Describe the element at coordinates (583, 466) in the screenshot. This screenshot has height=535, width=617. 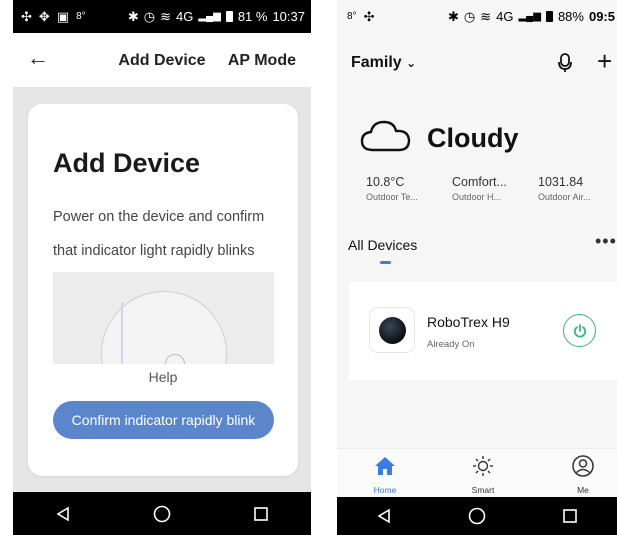
I see `profile-icon` at that location.